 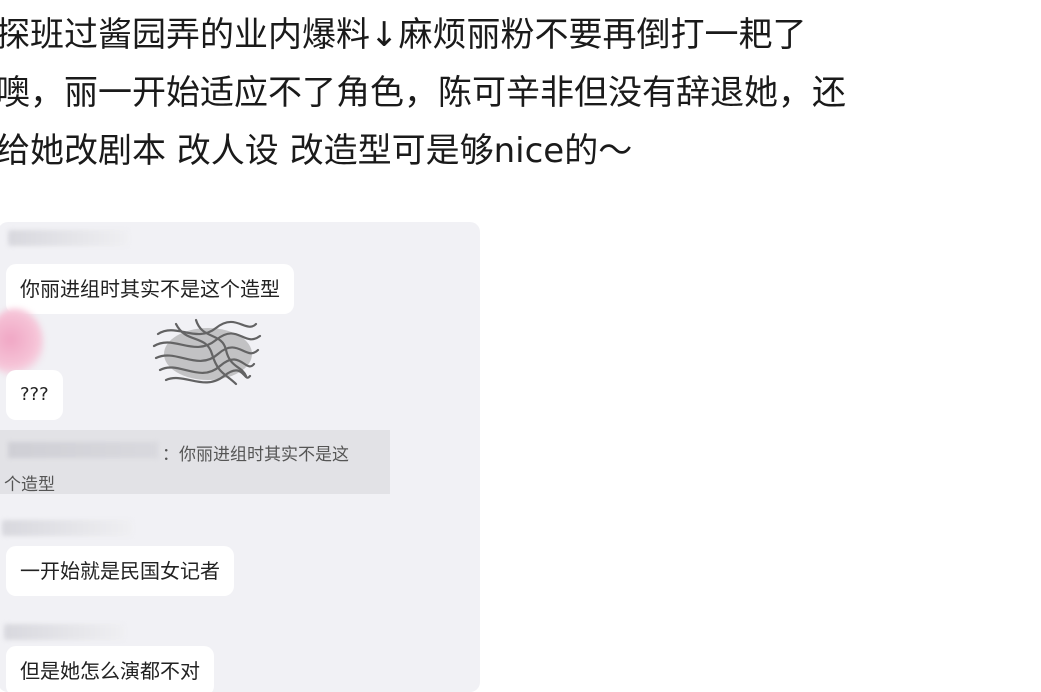 I want to click on pink-blur-icon, so click(x=22, y=343).